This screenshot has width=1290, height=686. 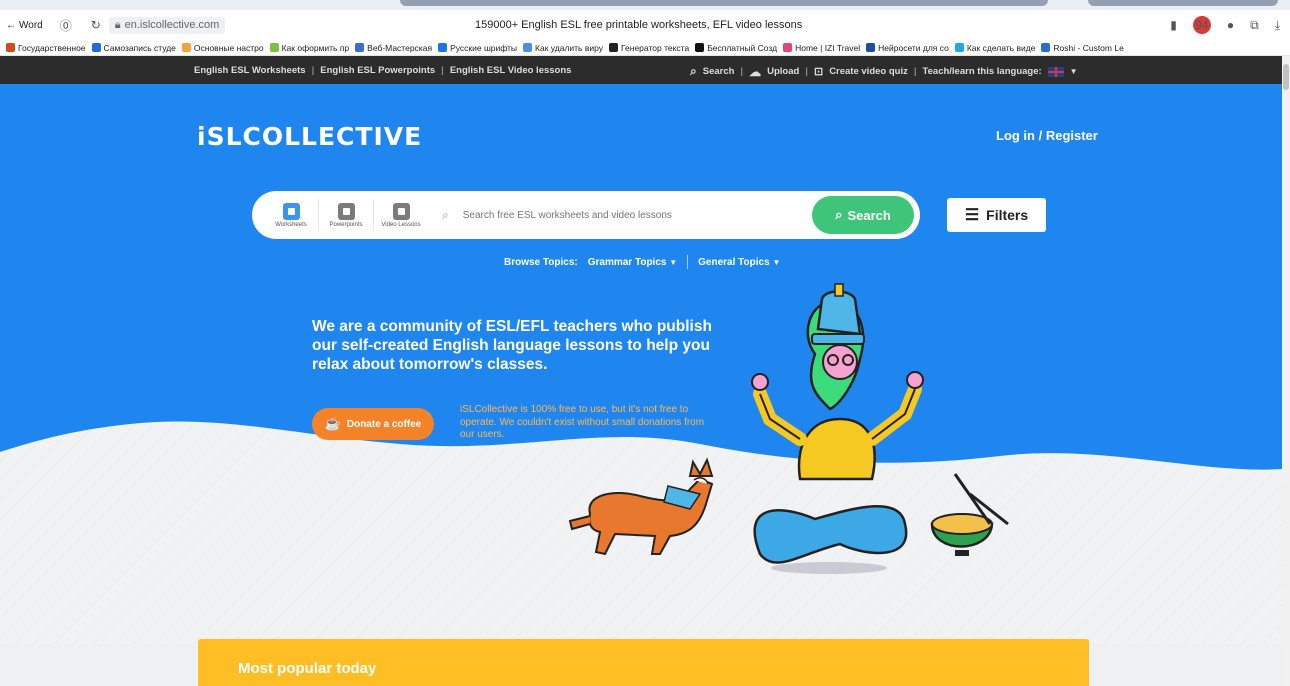 What do you see at coordinates (1055, 71) in the screenshot?
I see `uk-flag-icon` at bounding box center [1055, 71].